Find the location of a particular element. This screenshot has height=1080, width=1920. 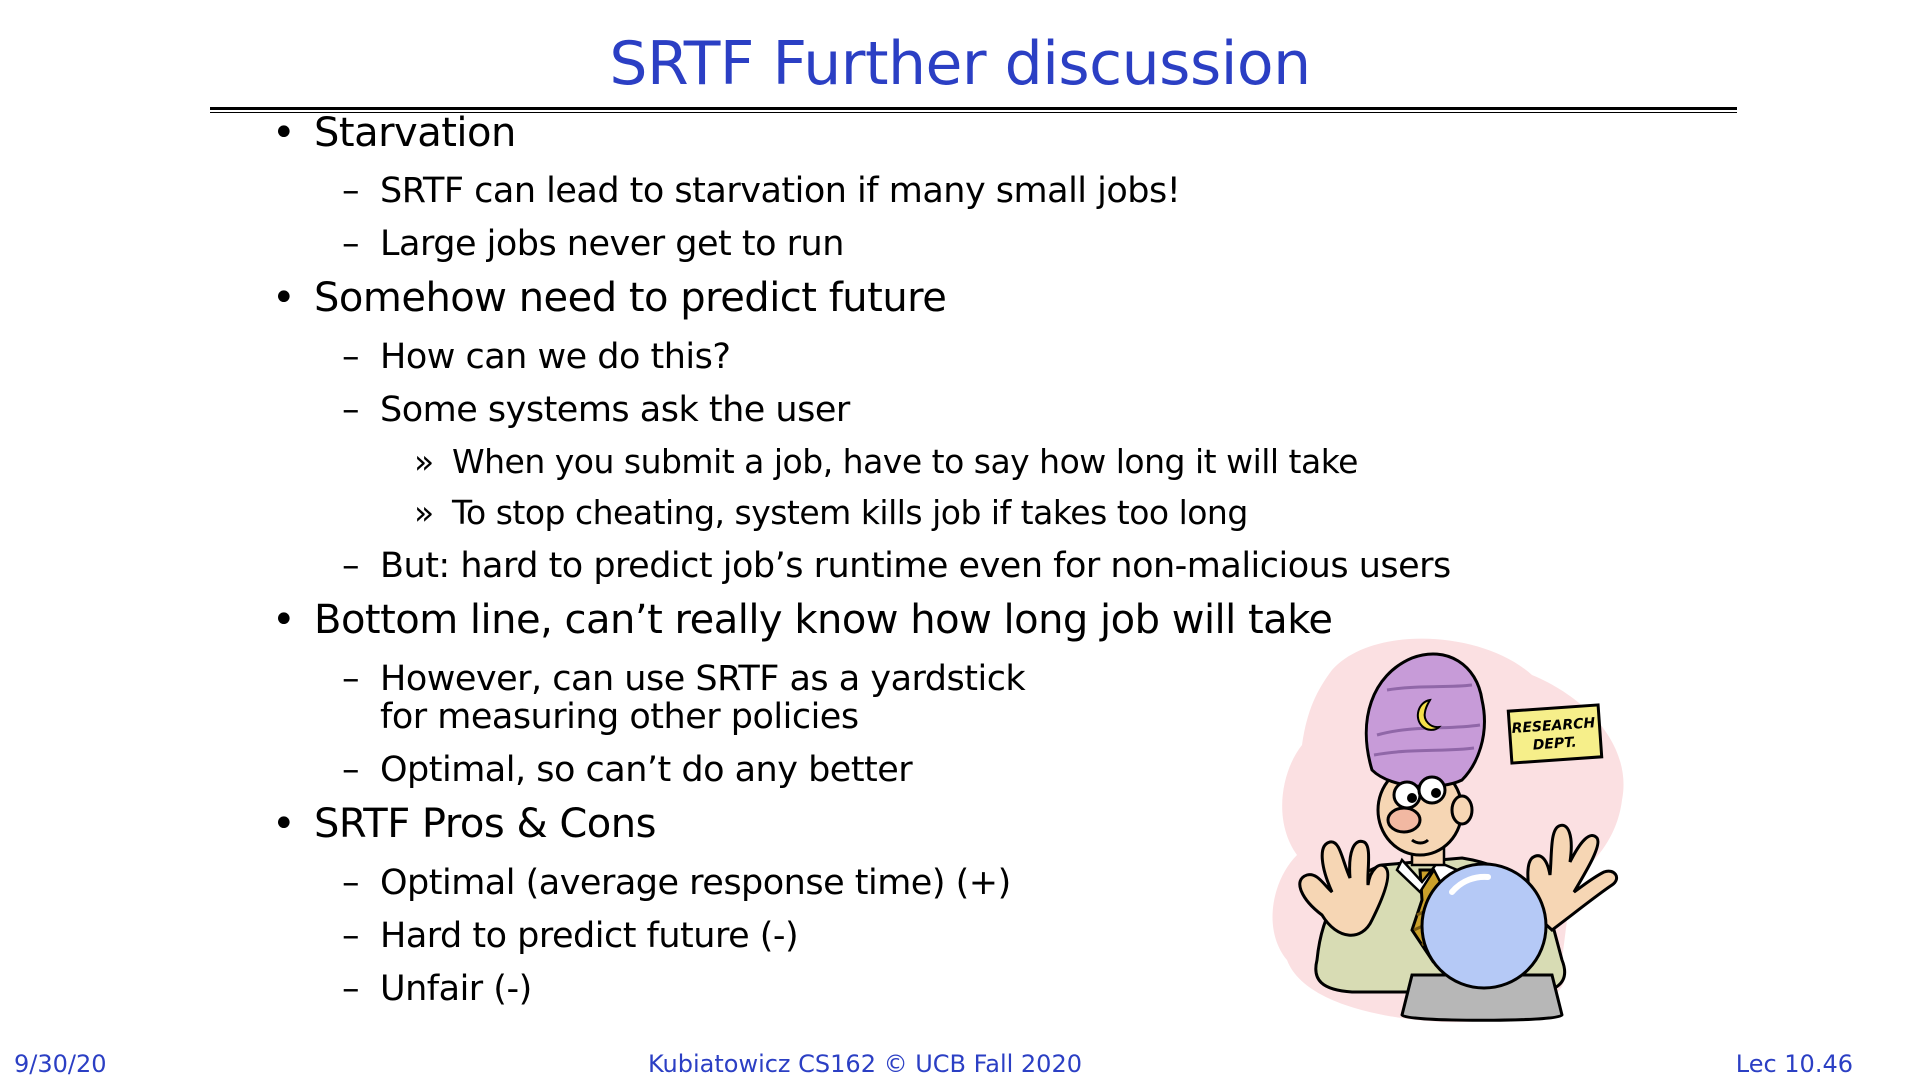

bullet-text: SRTF Pros & Cons is located at coordinates (485, 824).